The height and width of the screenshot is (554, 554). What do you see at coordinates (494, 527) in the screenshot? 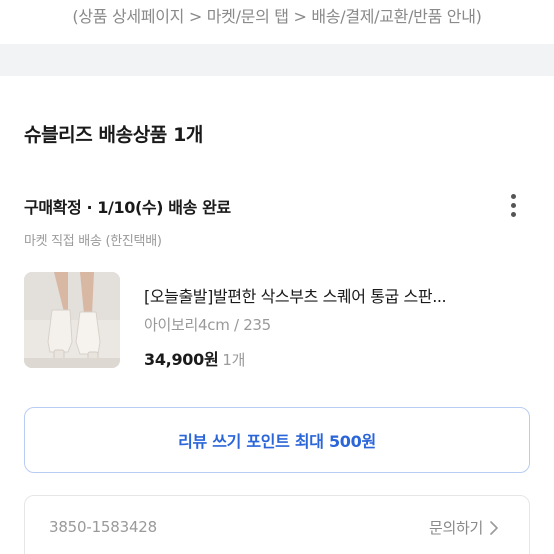
I see `chevron-right-icon` at bounding box center [494, 527].